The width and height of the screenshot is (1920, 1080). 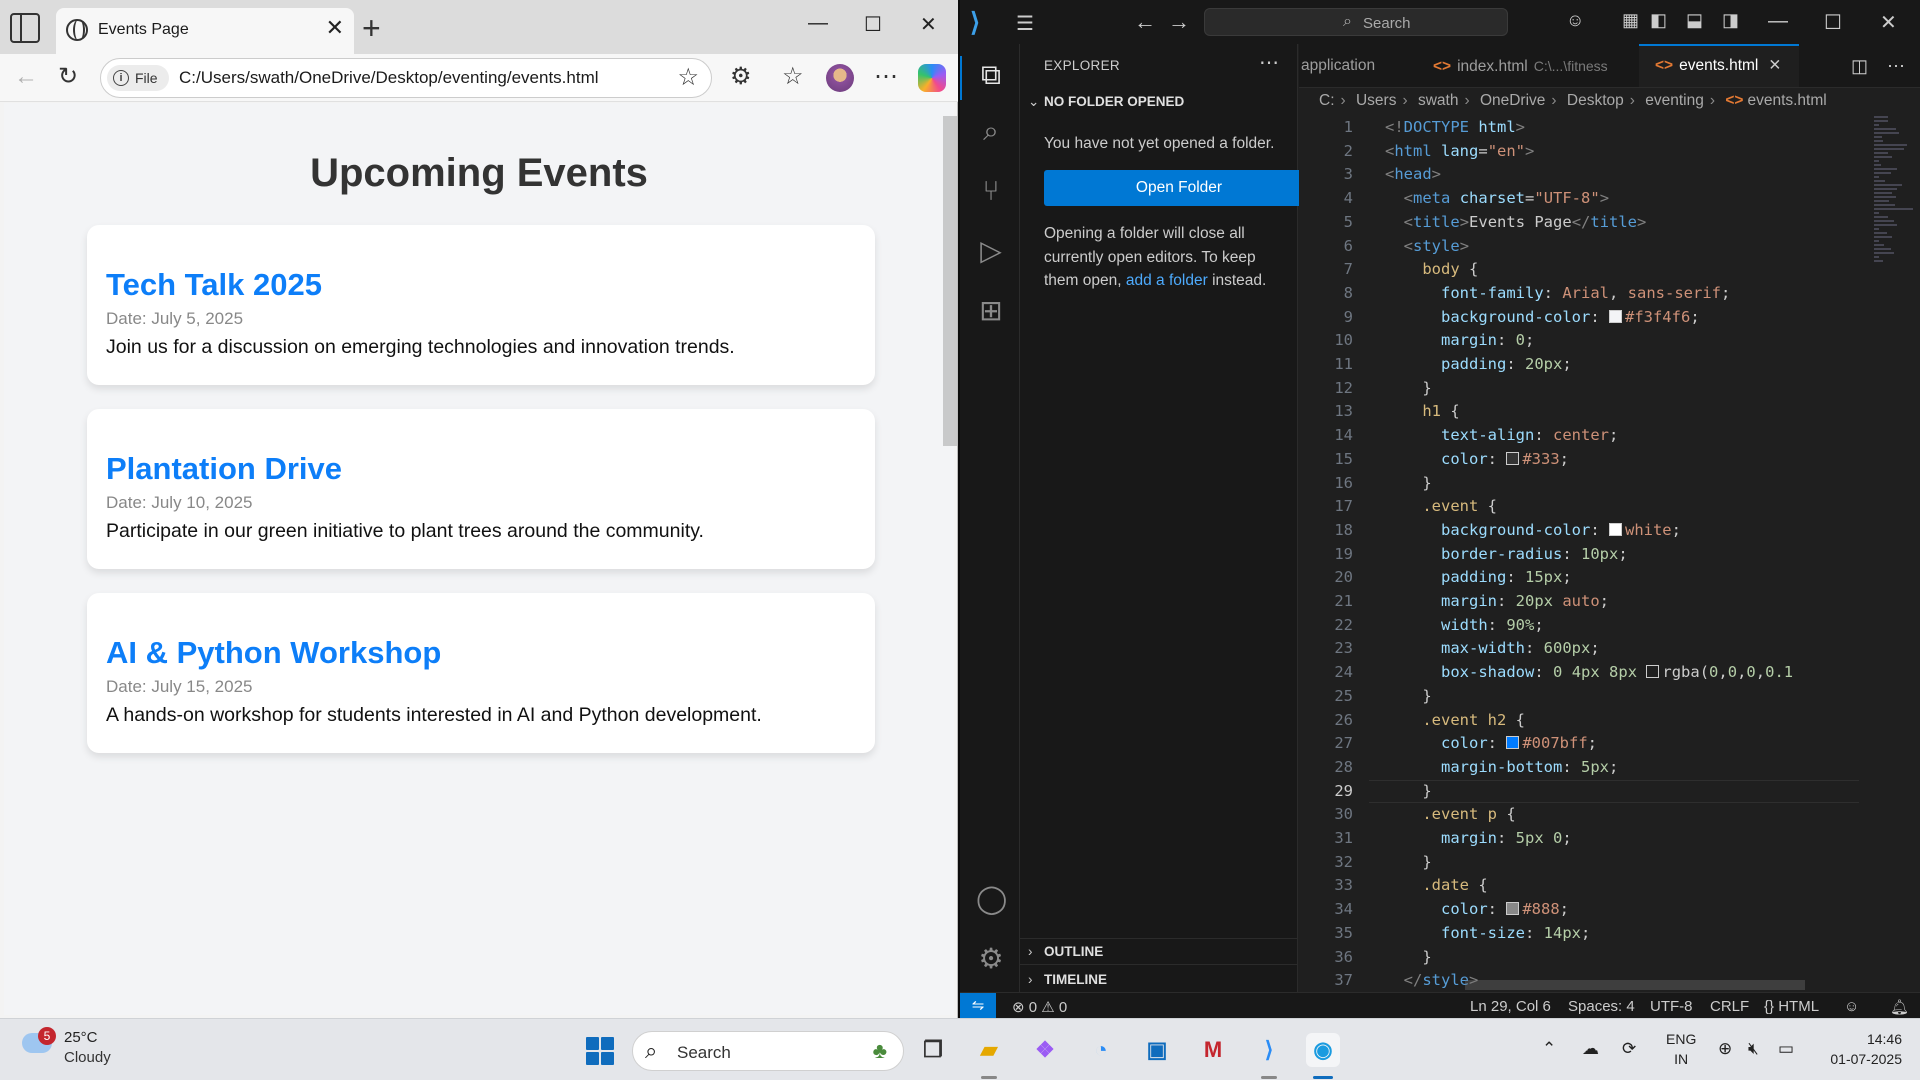 I want to click on code-line: 9 background-color: #f3f4f6;, so click(x=1579, y=318).